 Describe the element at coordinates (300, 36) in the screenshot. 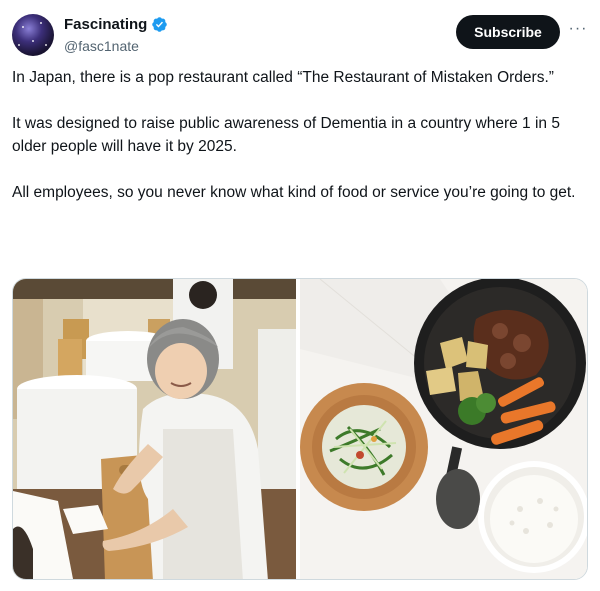

I see `post-header: Fascinating @fasc1nate Subscribe ···` at that location.